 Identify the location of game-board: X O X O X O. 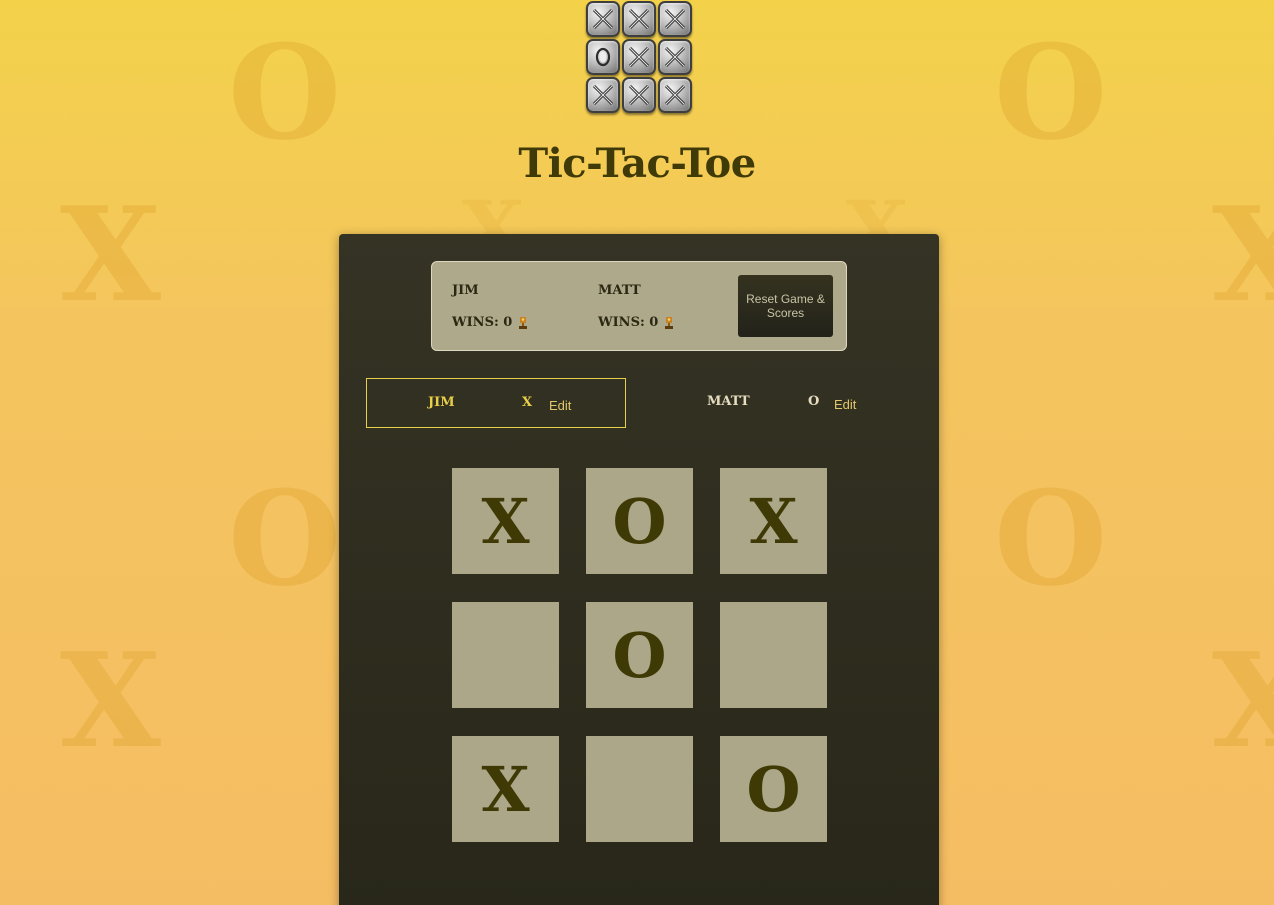
(639, 655).